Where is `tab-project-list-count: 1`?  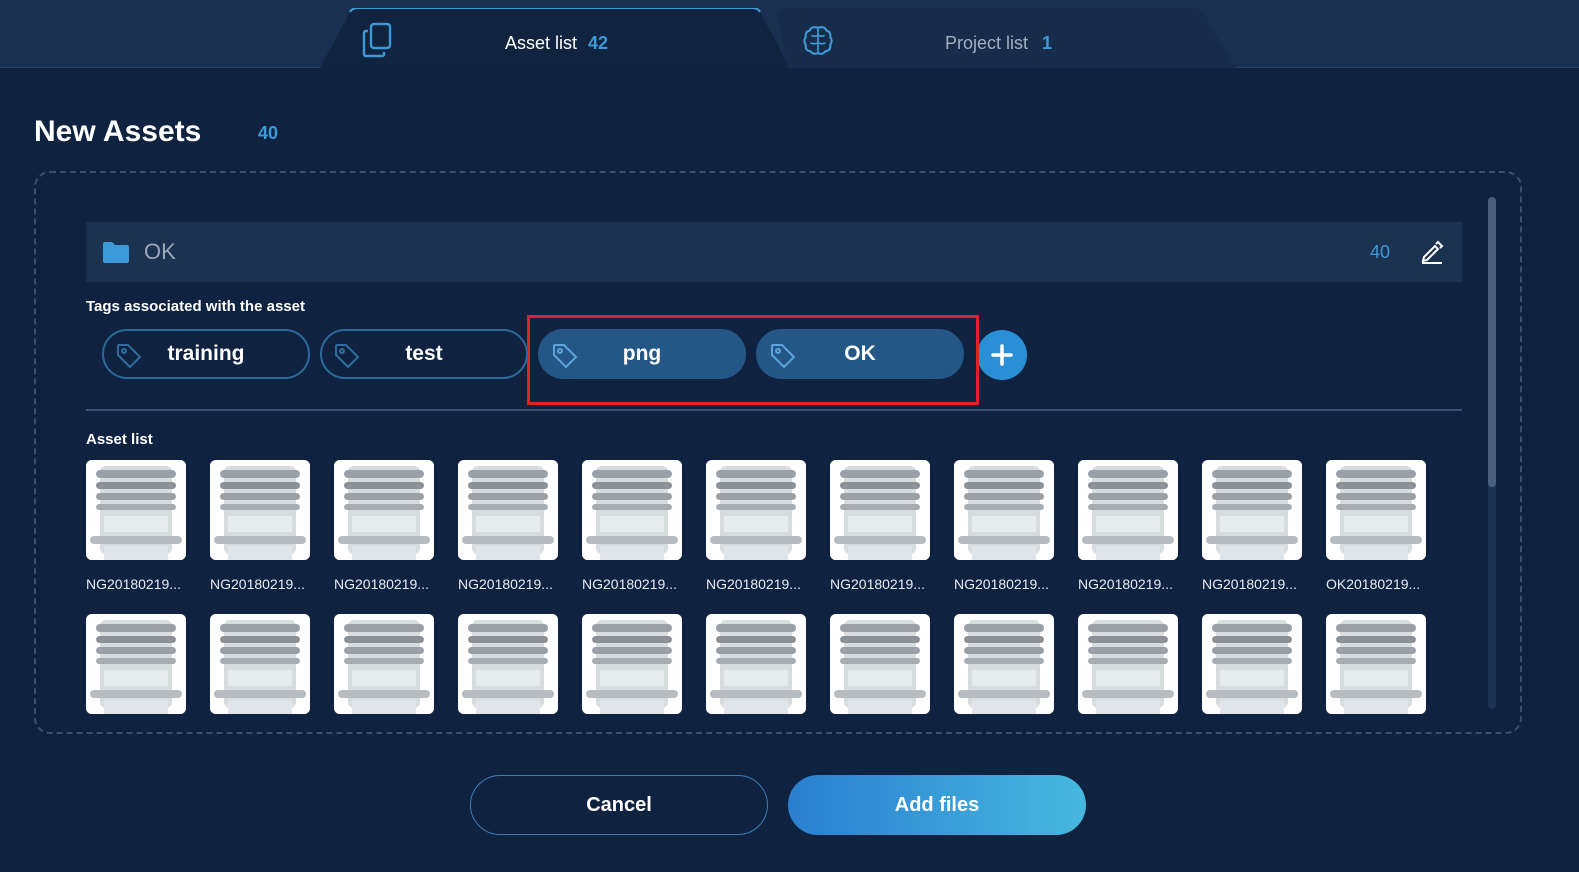 tab-project-list-count: 1 is located at coordinates (1047, 43).